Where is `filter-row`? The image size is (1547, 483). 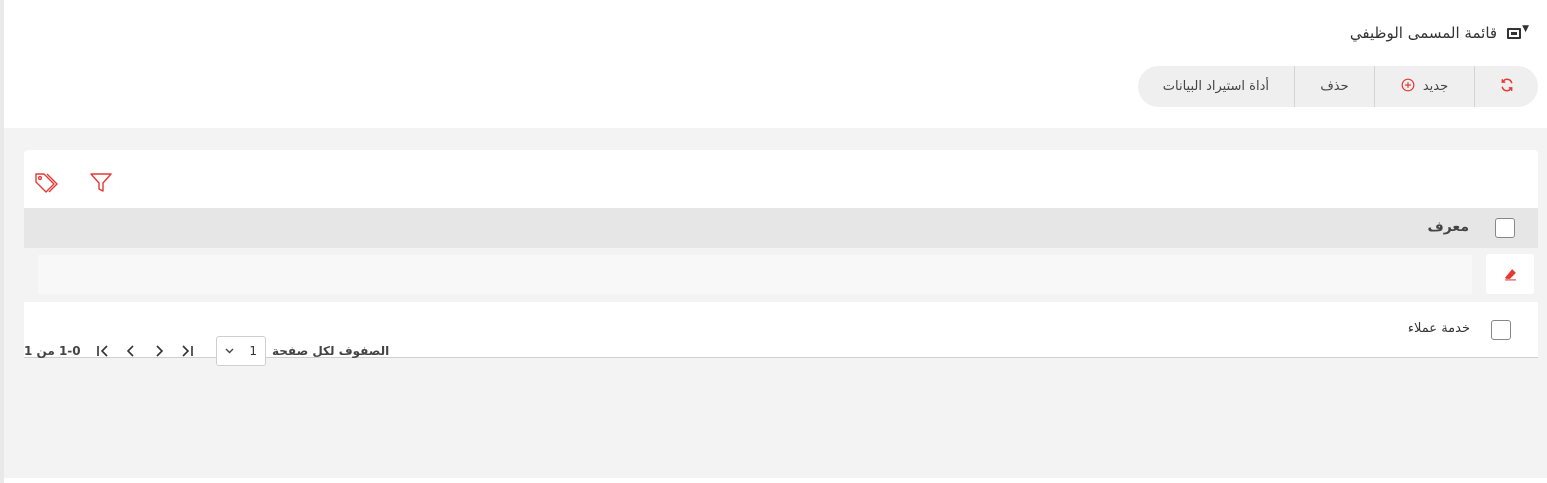 filter-row is located at coordinates (781, 275).